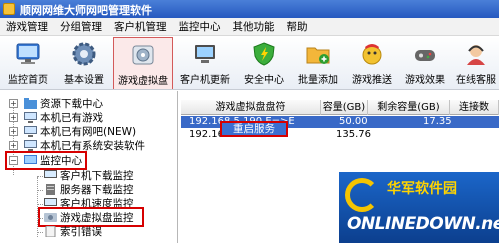  Describe the element at coordinates (474, 107) in the screenshot. I see `column-header-connections: 连接数` at that location.